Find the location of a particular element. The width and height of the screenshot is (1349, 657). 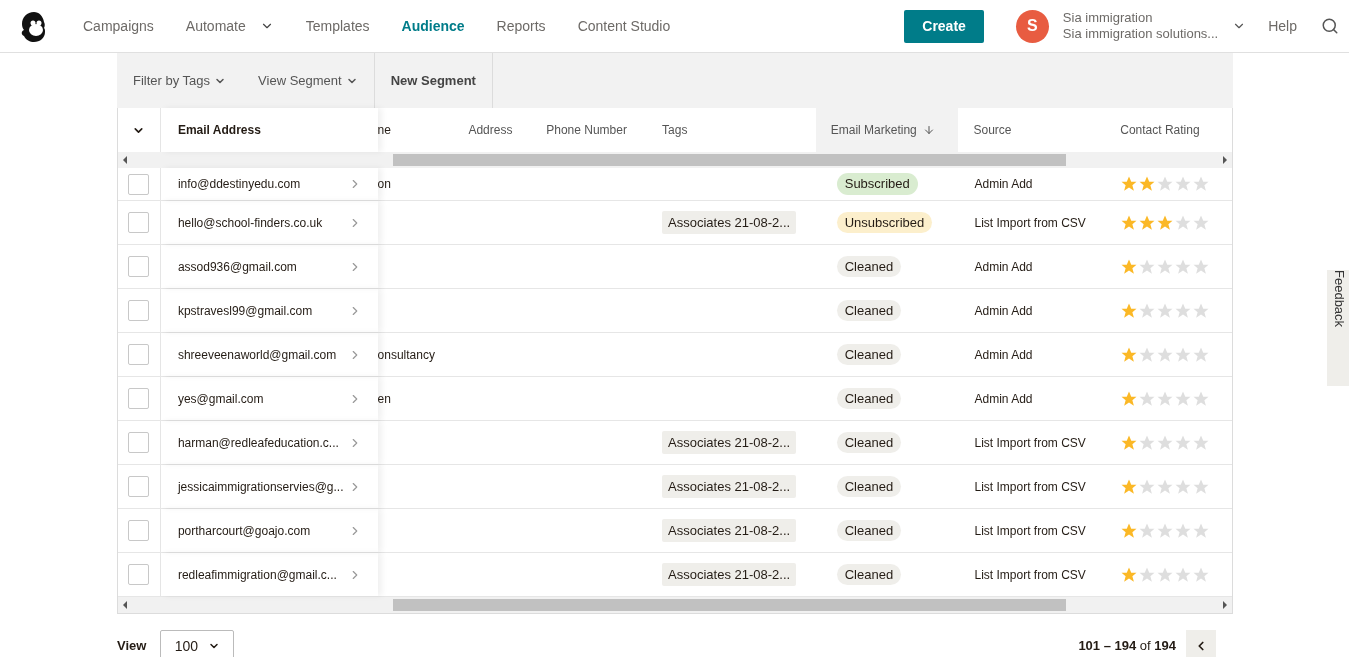

feedback-tab: Feedback is located at coordinates (1338, 328).